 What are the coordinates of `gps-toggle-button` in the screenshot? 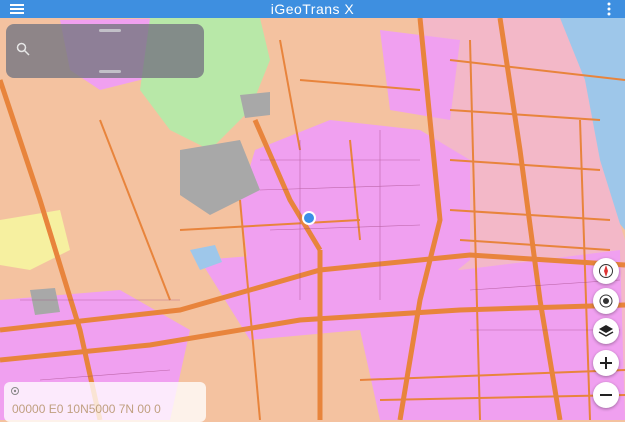 It's located at (606, 301).